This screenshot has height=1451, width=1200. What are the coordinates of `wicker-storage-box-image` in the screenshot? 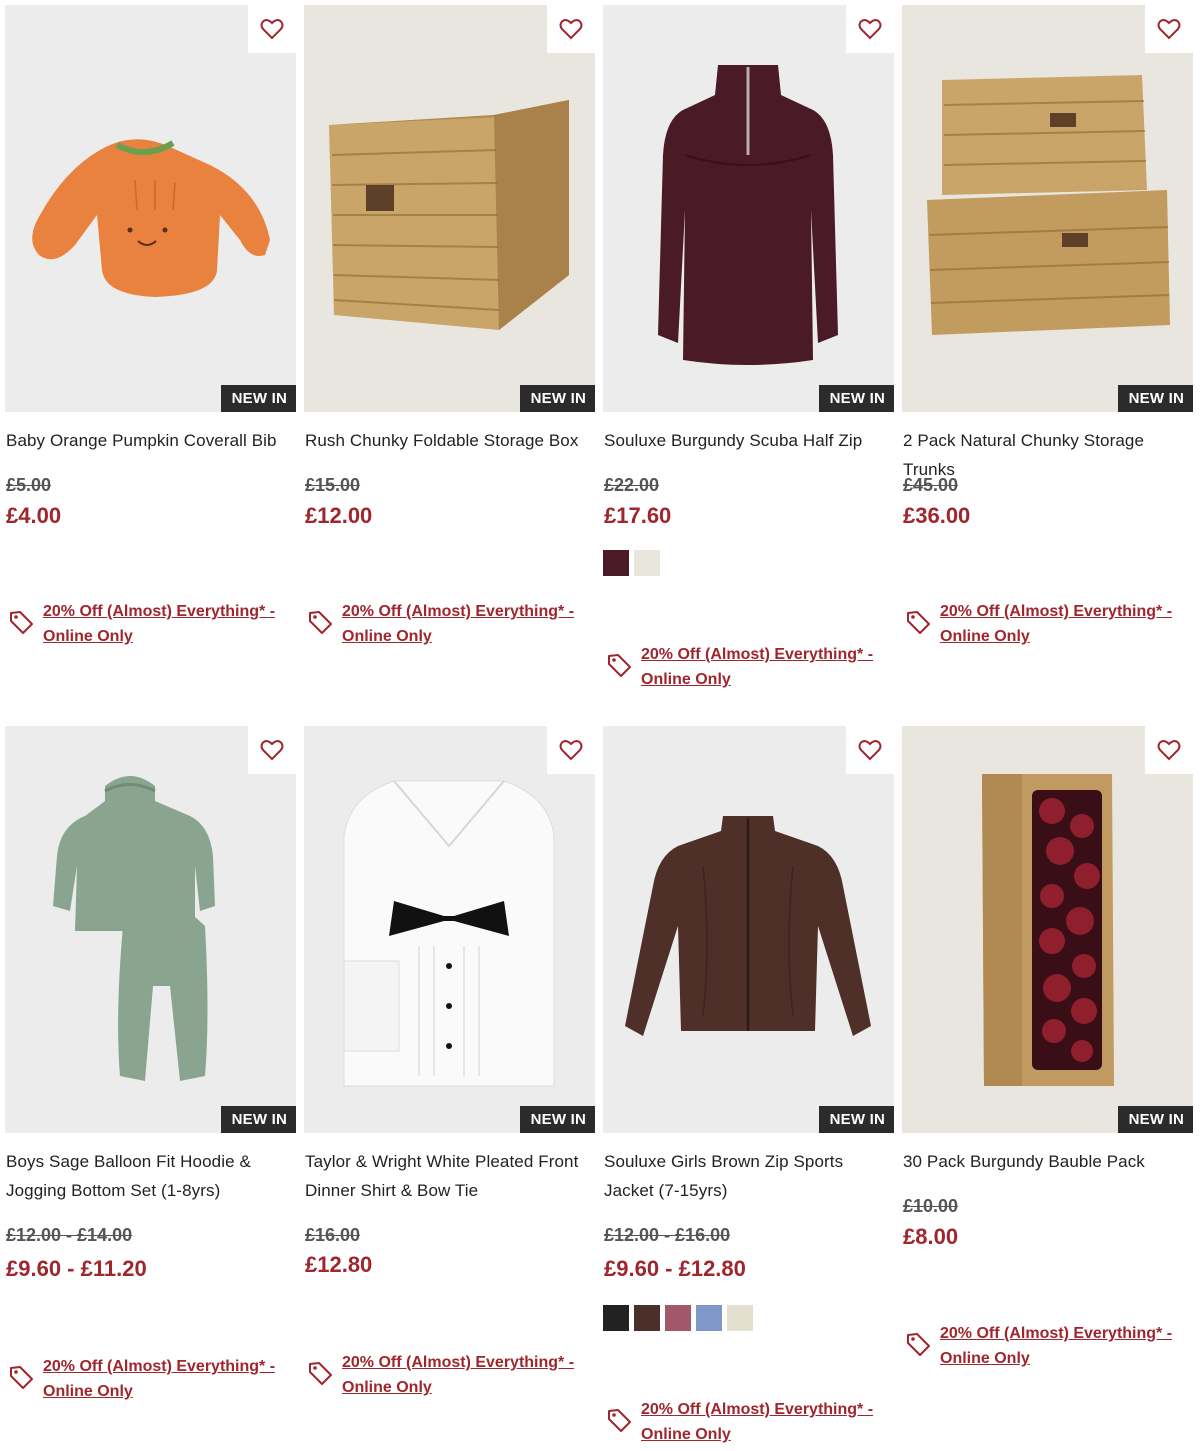 It's located at (449, 208).